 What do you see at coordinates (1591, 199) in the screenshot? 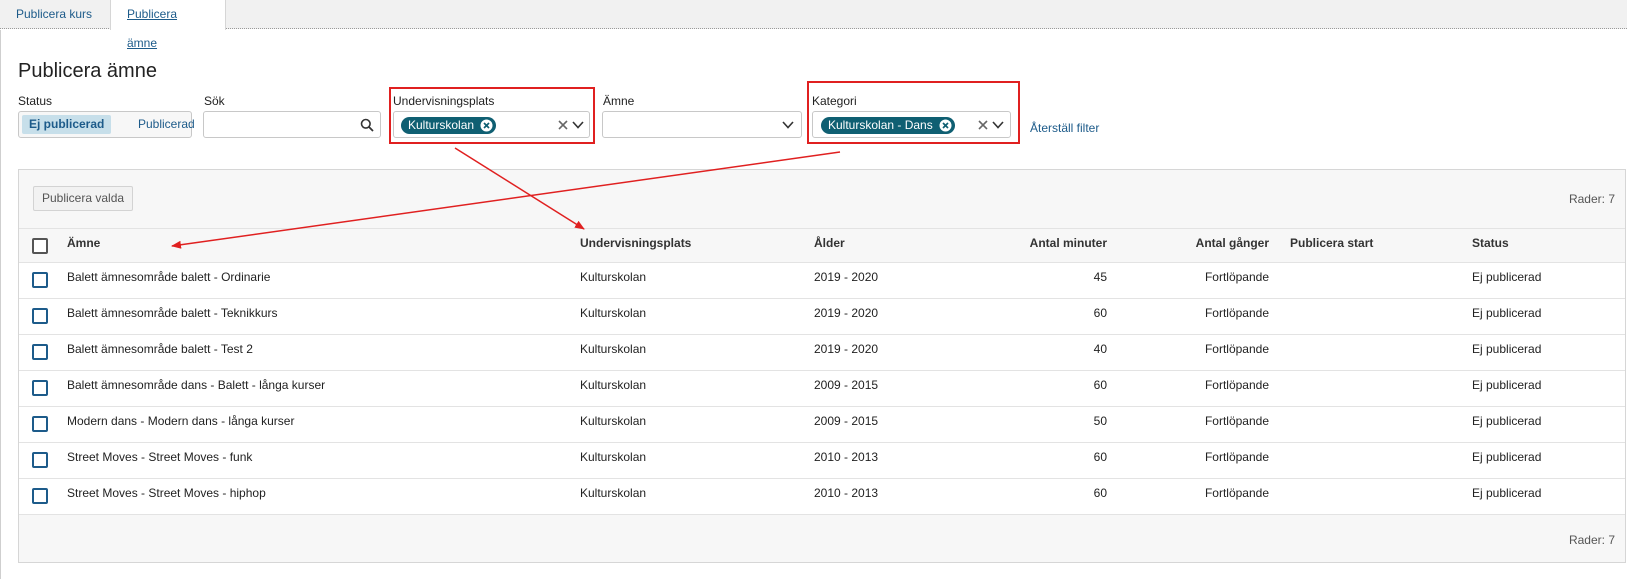
I see `rows-count-top: Rader: 7` at bounding box center [1591, 199].